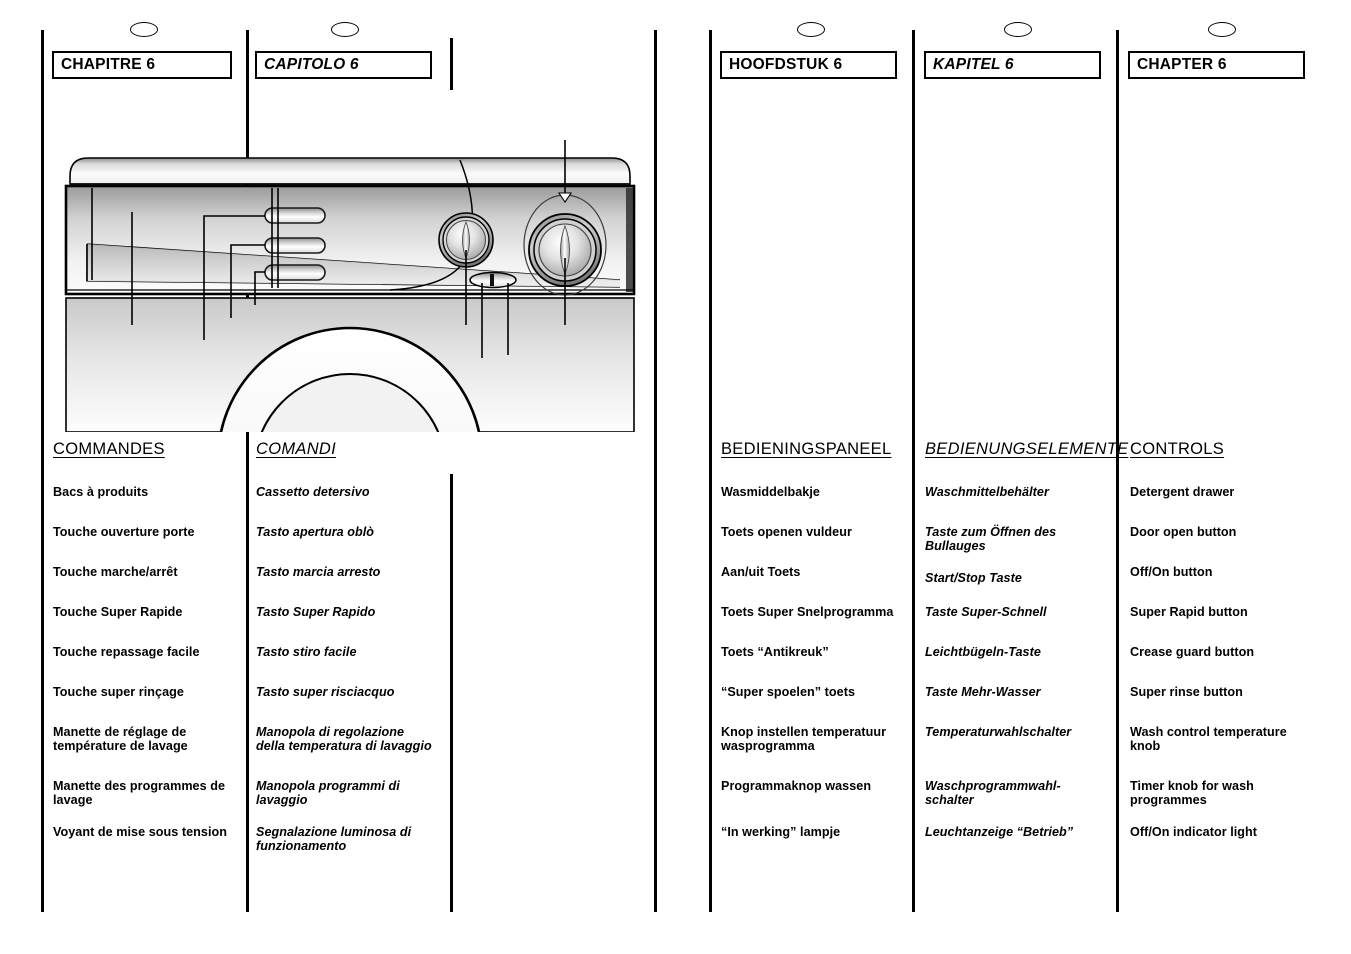 The height and width of the screenshot is (954, 1351). What do you see at coordinates (118, 692) in the screenshot?
I see `list-item: Touche super rinçage` at bounding box center [118, 692].